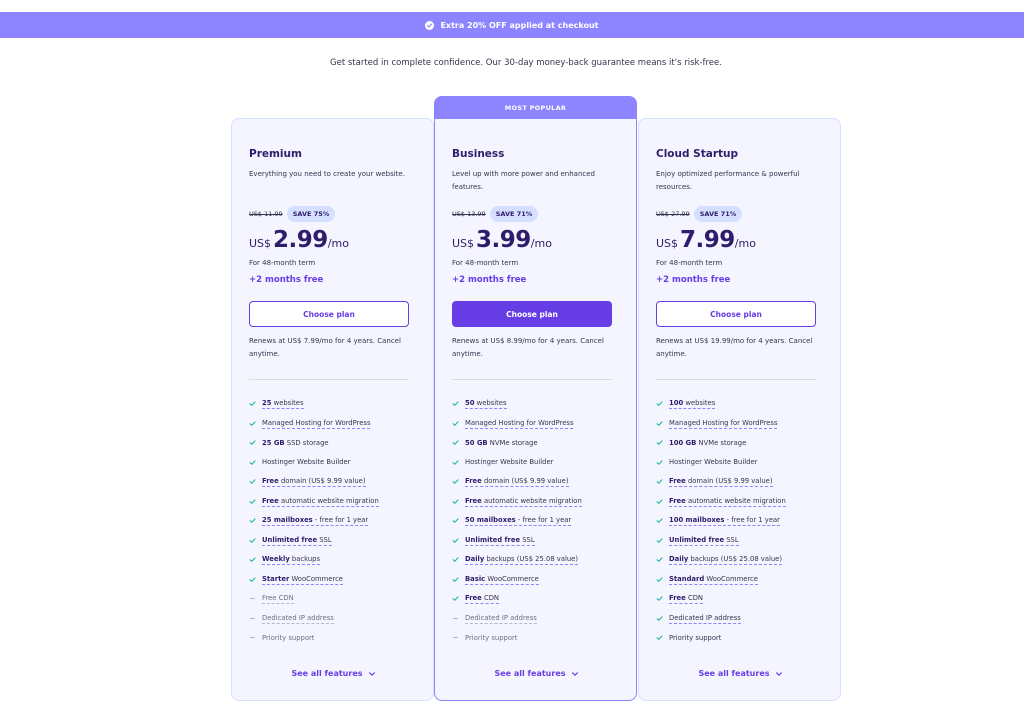 The image size is (1024, 708). Describe the element at coordinates (430, 25) in the screenshot. I see `check-circle-icon` at that location.